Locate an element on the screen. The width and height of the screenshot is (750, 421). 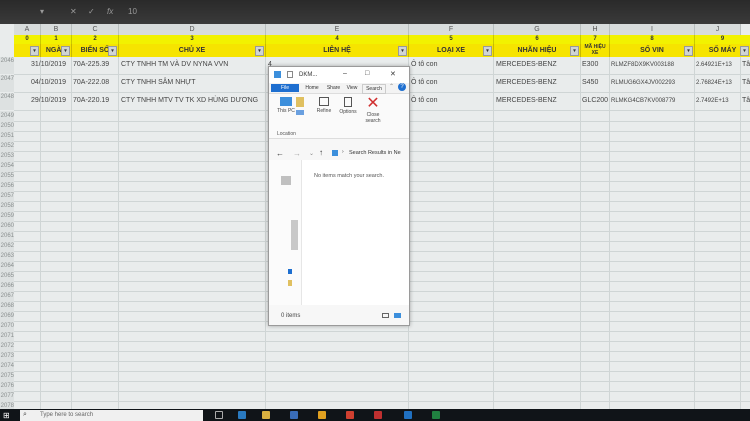
cell-so-vin: RLMKG4CB7KV008779 is located at coordinates (652, 101).